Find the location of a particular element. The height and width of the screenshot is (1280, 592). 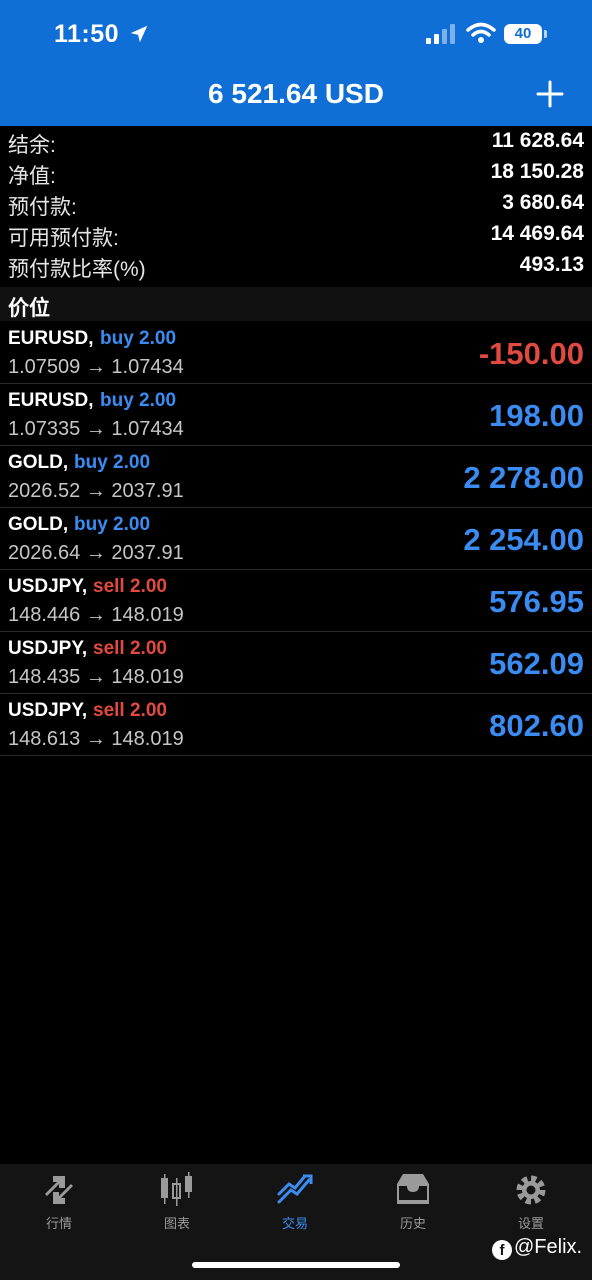

position-profit: 2 254.00 is located at coordinates (523, 539).